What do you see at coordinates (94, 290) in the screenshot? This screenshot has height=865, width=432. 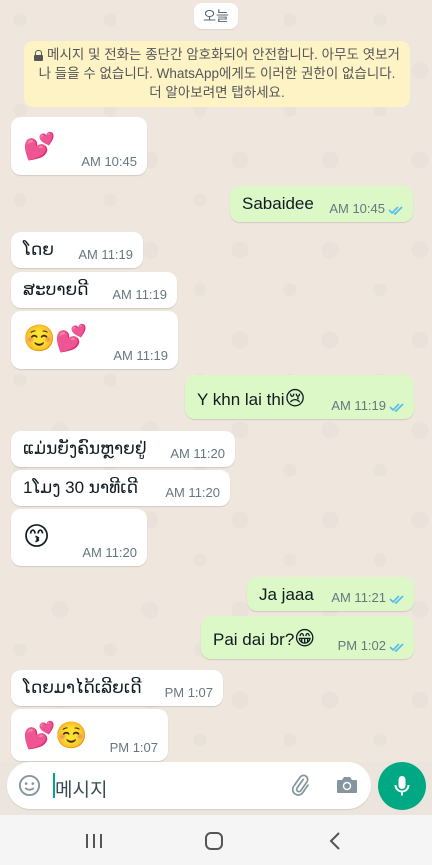 I see `message-bubble: ສະບາຍດີ AM 11:19` at bounding box center [94, 290].